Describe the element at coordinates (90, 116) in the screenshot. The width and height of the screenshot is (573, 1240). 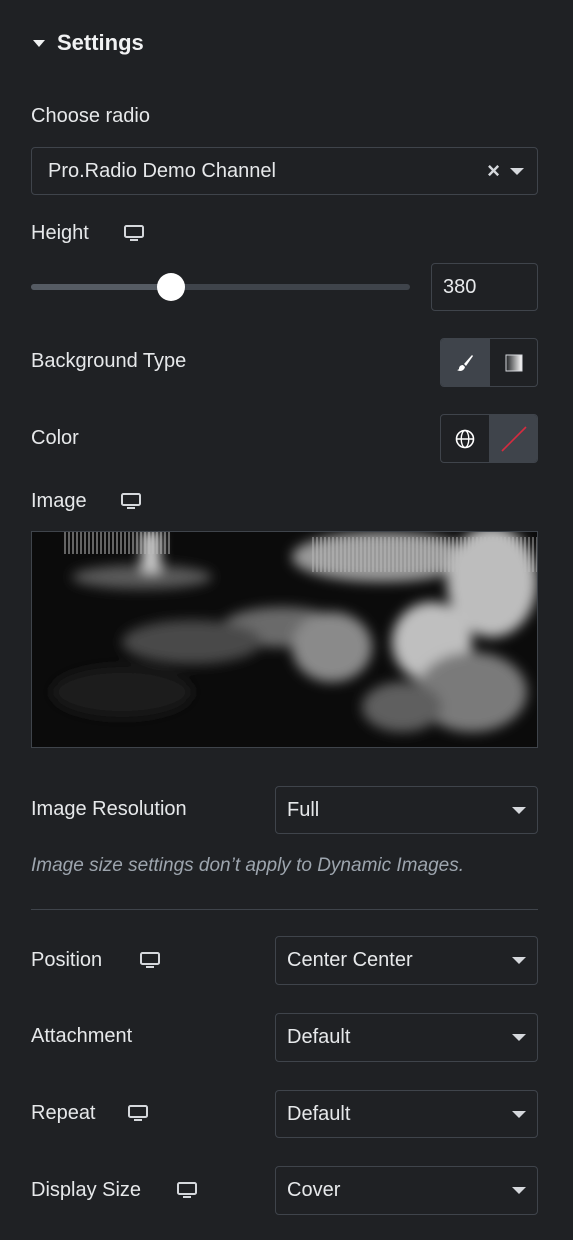
I see `choose-radio-label: Choose radio` at that location.